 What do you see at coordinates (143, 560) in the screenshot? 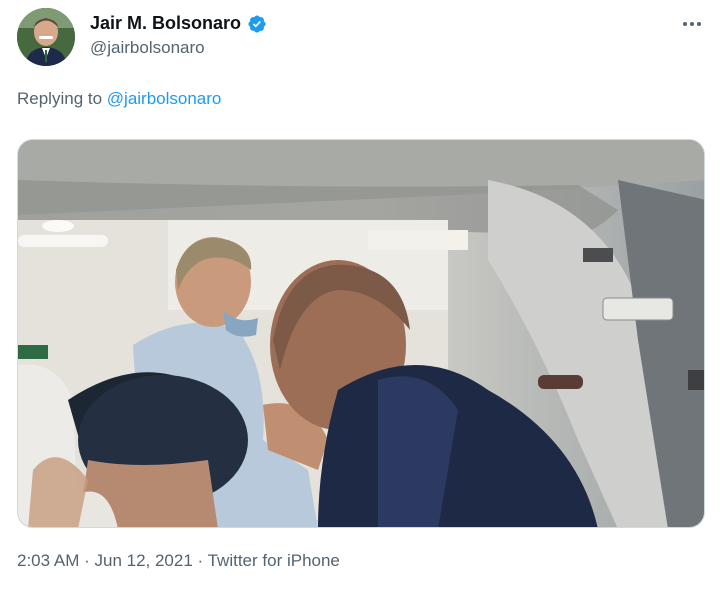
I see `tweet-date: Jun 12, 2021` at bounding box center [143, 560].